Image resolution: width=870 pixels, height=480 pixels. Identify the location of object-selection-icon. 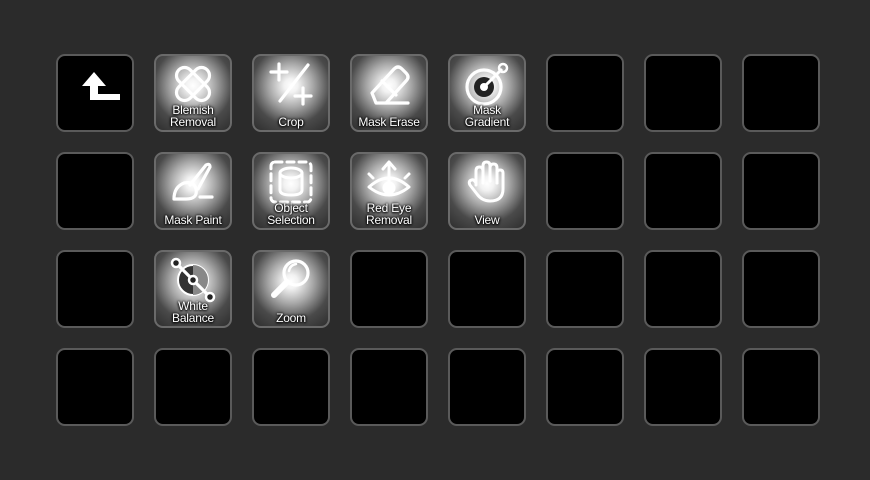
(291, 182).